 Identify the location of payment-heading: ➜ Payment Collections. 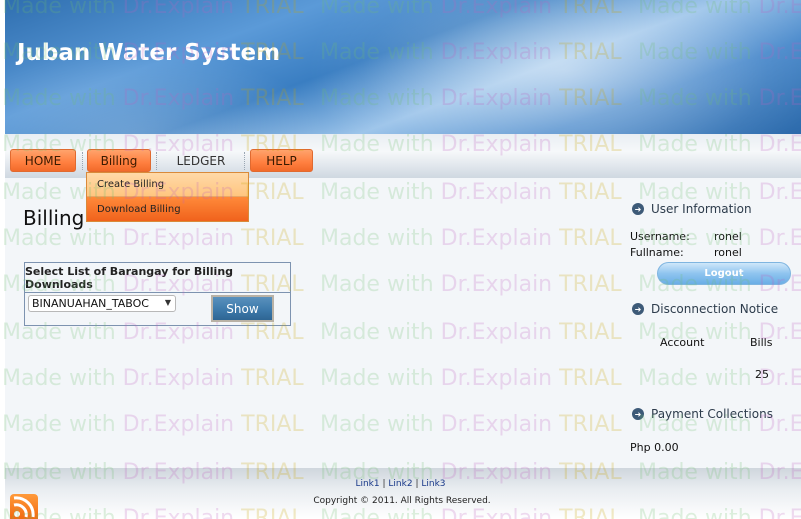
(702, 414).